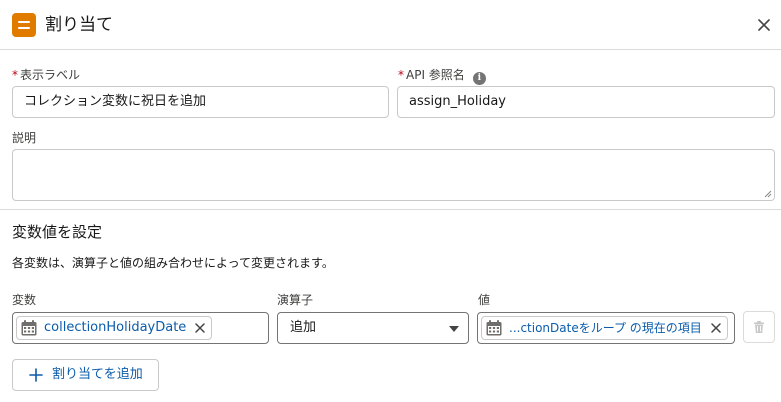 Image resolution: width=781 pixels, height=402 pixels. I want to click on description-textarea, so click(393, 175).